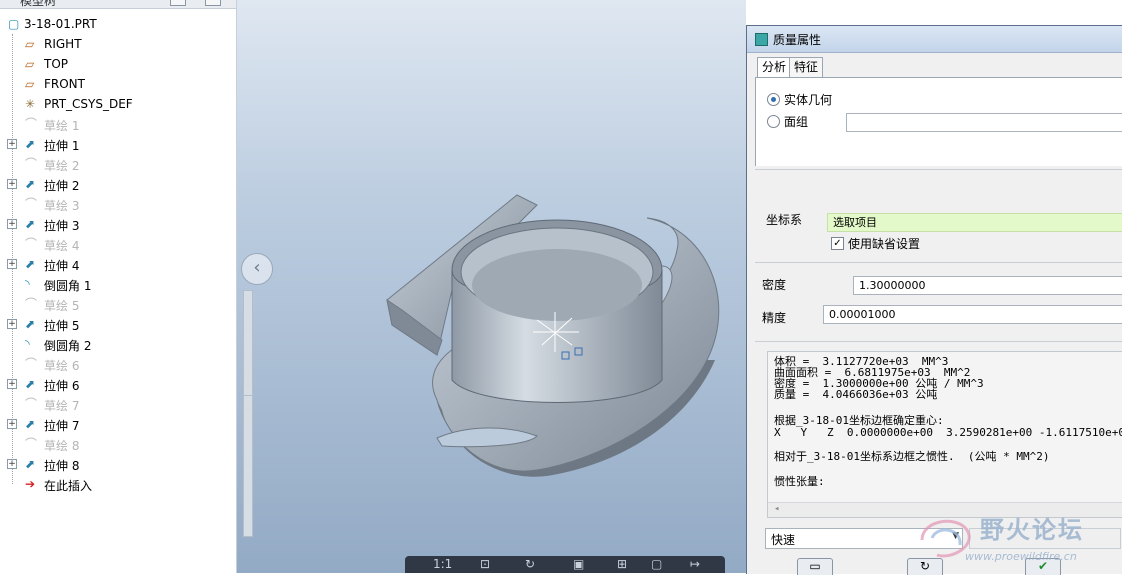 Image resolution: width=1122 pixels, height=575 pixels. What do you see at coordinates (808, 100) in the screenshot?
I see `solid-geometry-label: 实体几何` at bounding box center [808, 100].